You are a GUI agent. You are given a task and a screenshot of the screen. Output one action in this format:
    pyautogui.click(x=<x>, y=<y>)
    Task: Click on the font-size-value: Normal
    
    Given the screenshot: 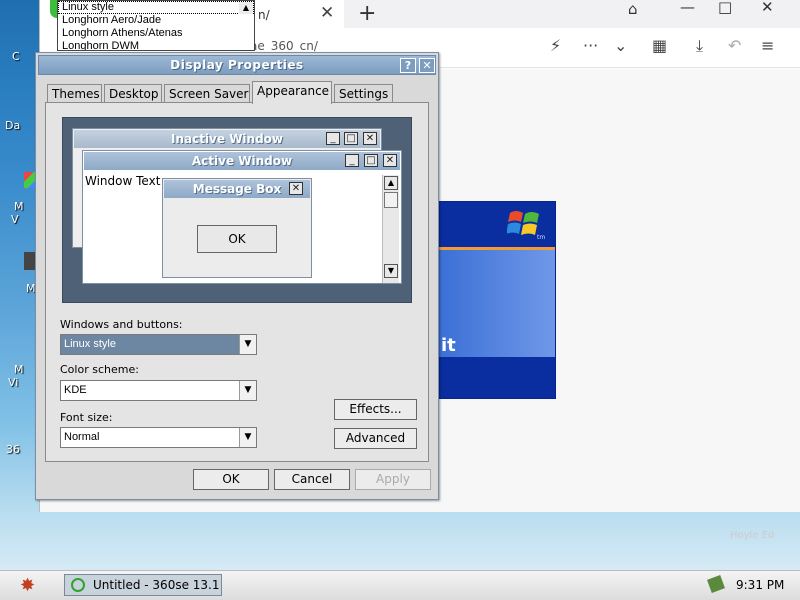 What is the action you would take?
    pyautogui.click(x=82, y=437)
    